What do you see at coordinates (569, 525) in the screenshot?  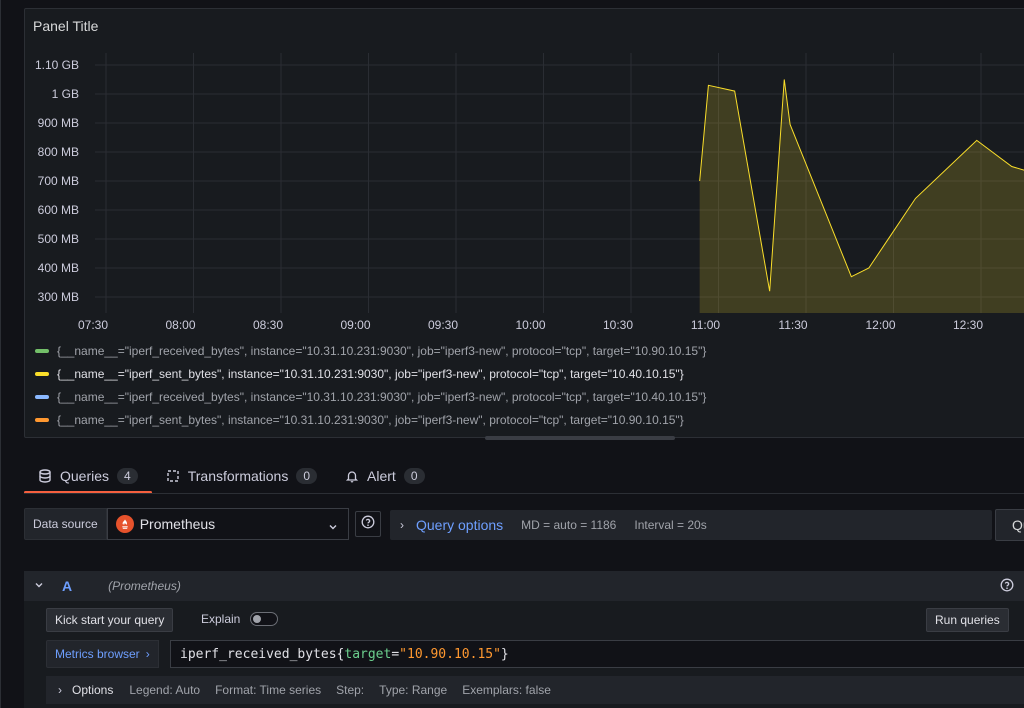 I see `max-data-points: MD = auto = 1186` at bounding box center [569, 525].